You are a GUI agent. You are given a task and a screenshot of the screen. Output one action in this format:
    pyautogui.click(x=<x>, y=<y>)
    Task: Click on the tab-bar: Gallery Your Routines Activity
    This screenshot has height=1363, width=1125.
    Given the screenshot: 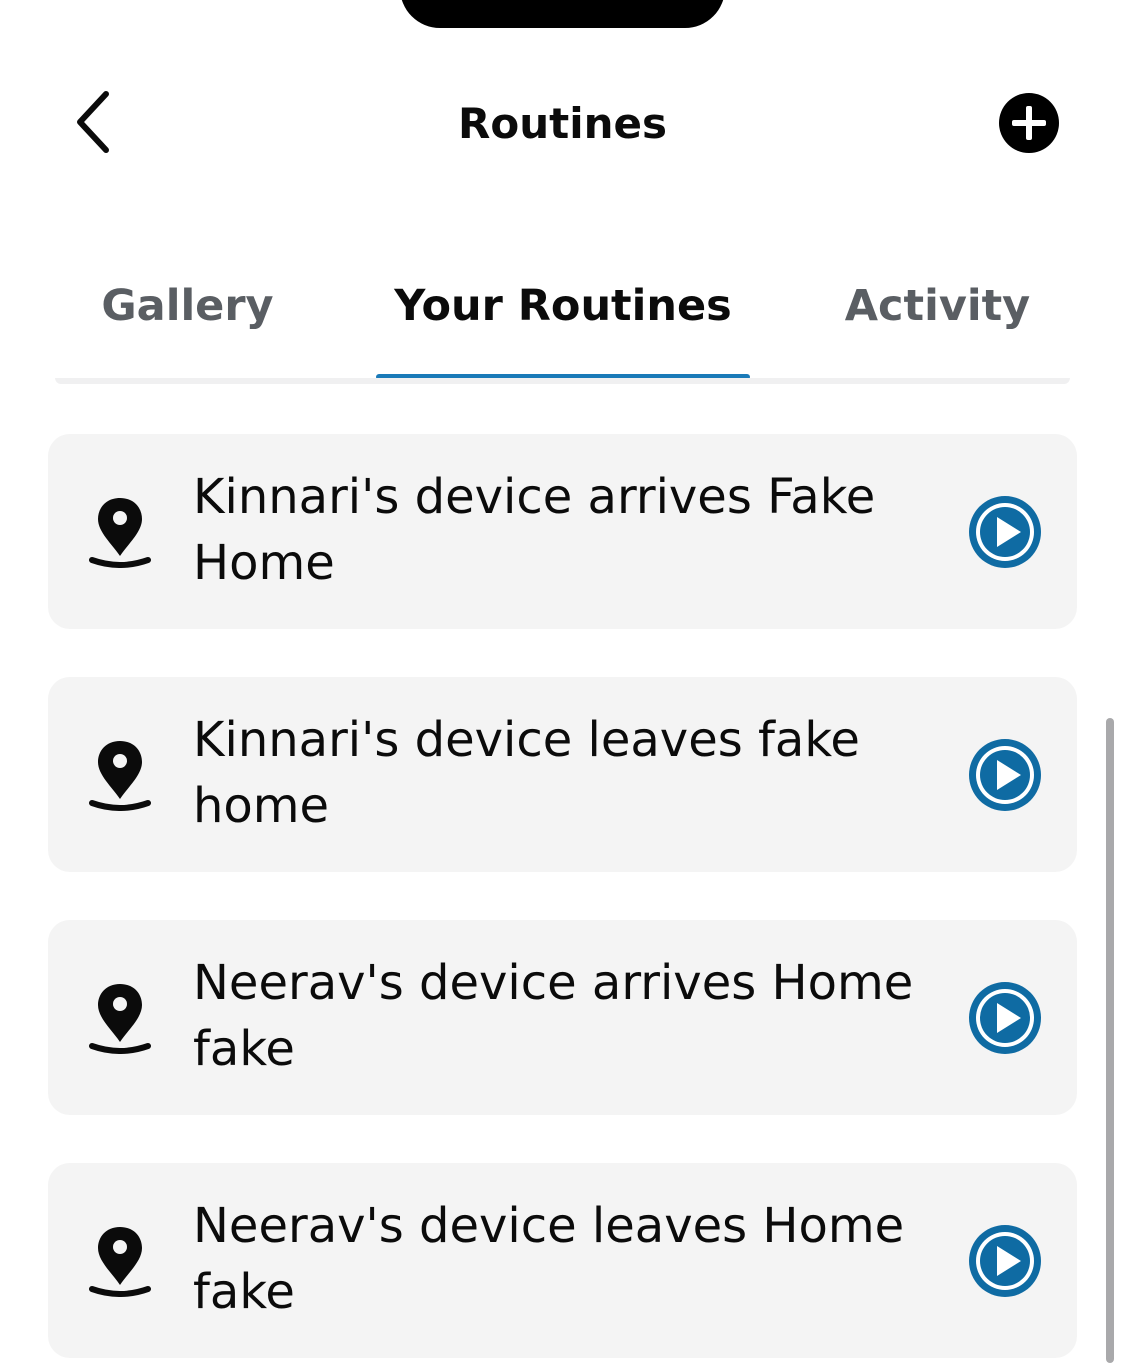 What is the action you would take?
    pyautogui.click(x=562, y=325)
    